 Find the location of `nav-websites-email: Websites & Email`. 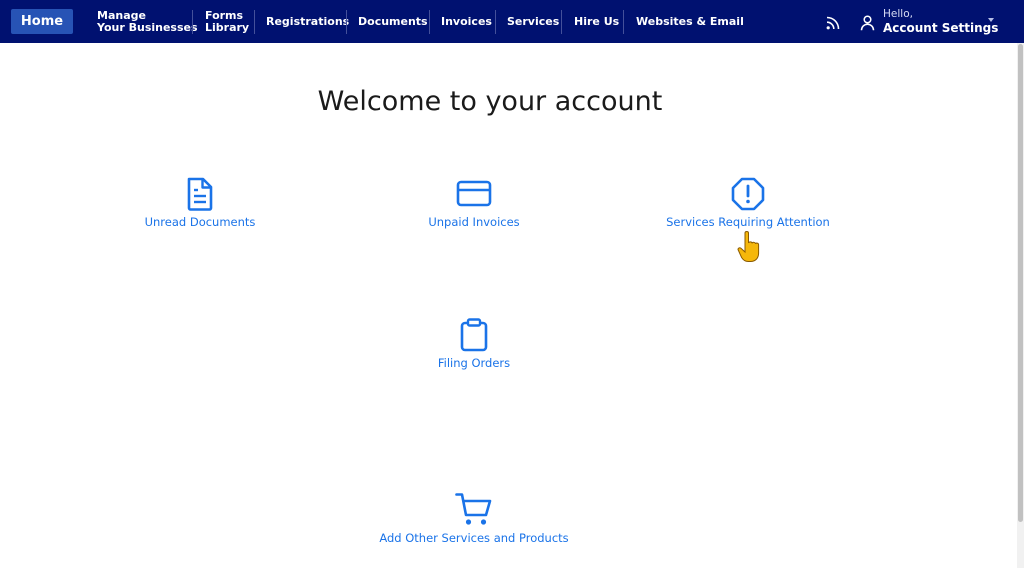

nav-websites-email: Websites & Email is located at coordinates (690, 21).